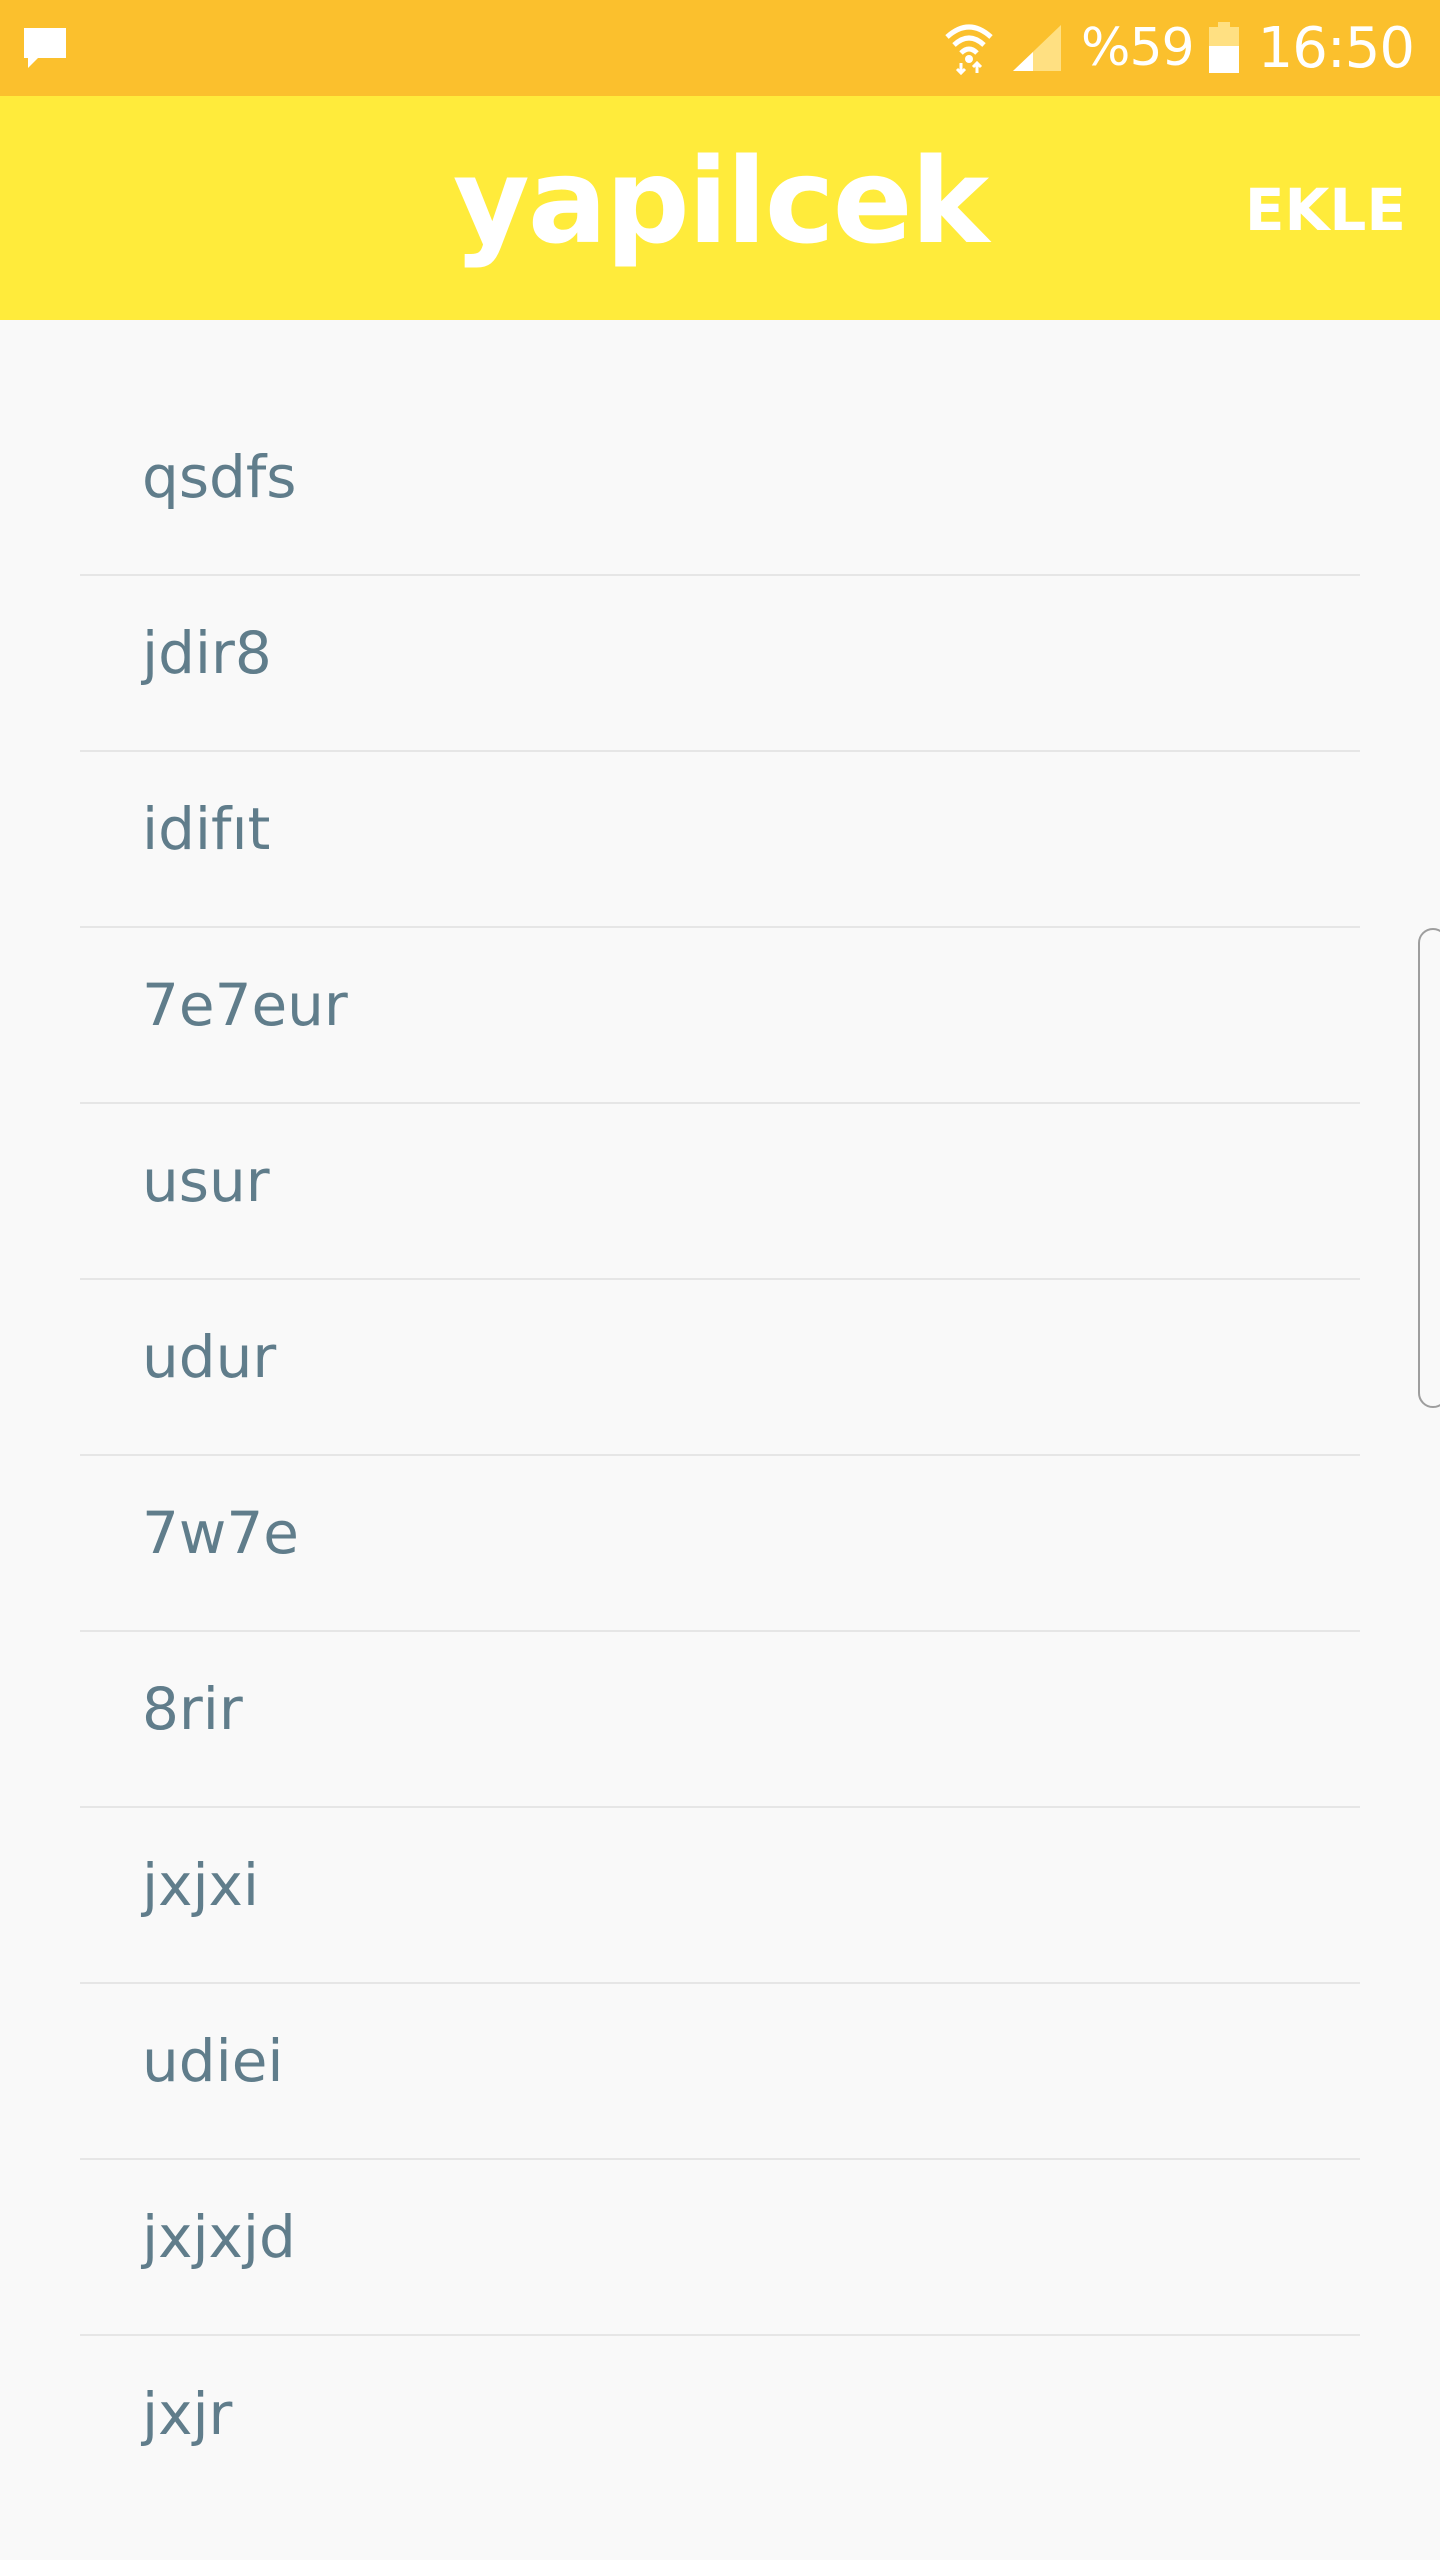  I want to click on list-item-label: idifıt, so click(206, 829).